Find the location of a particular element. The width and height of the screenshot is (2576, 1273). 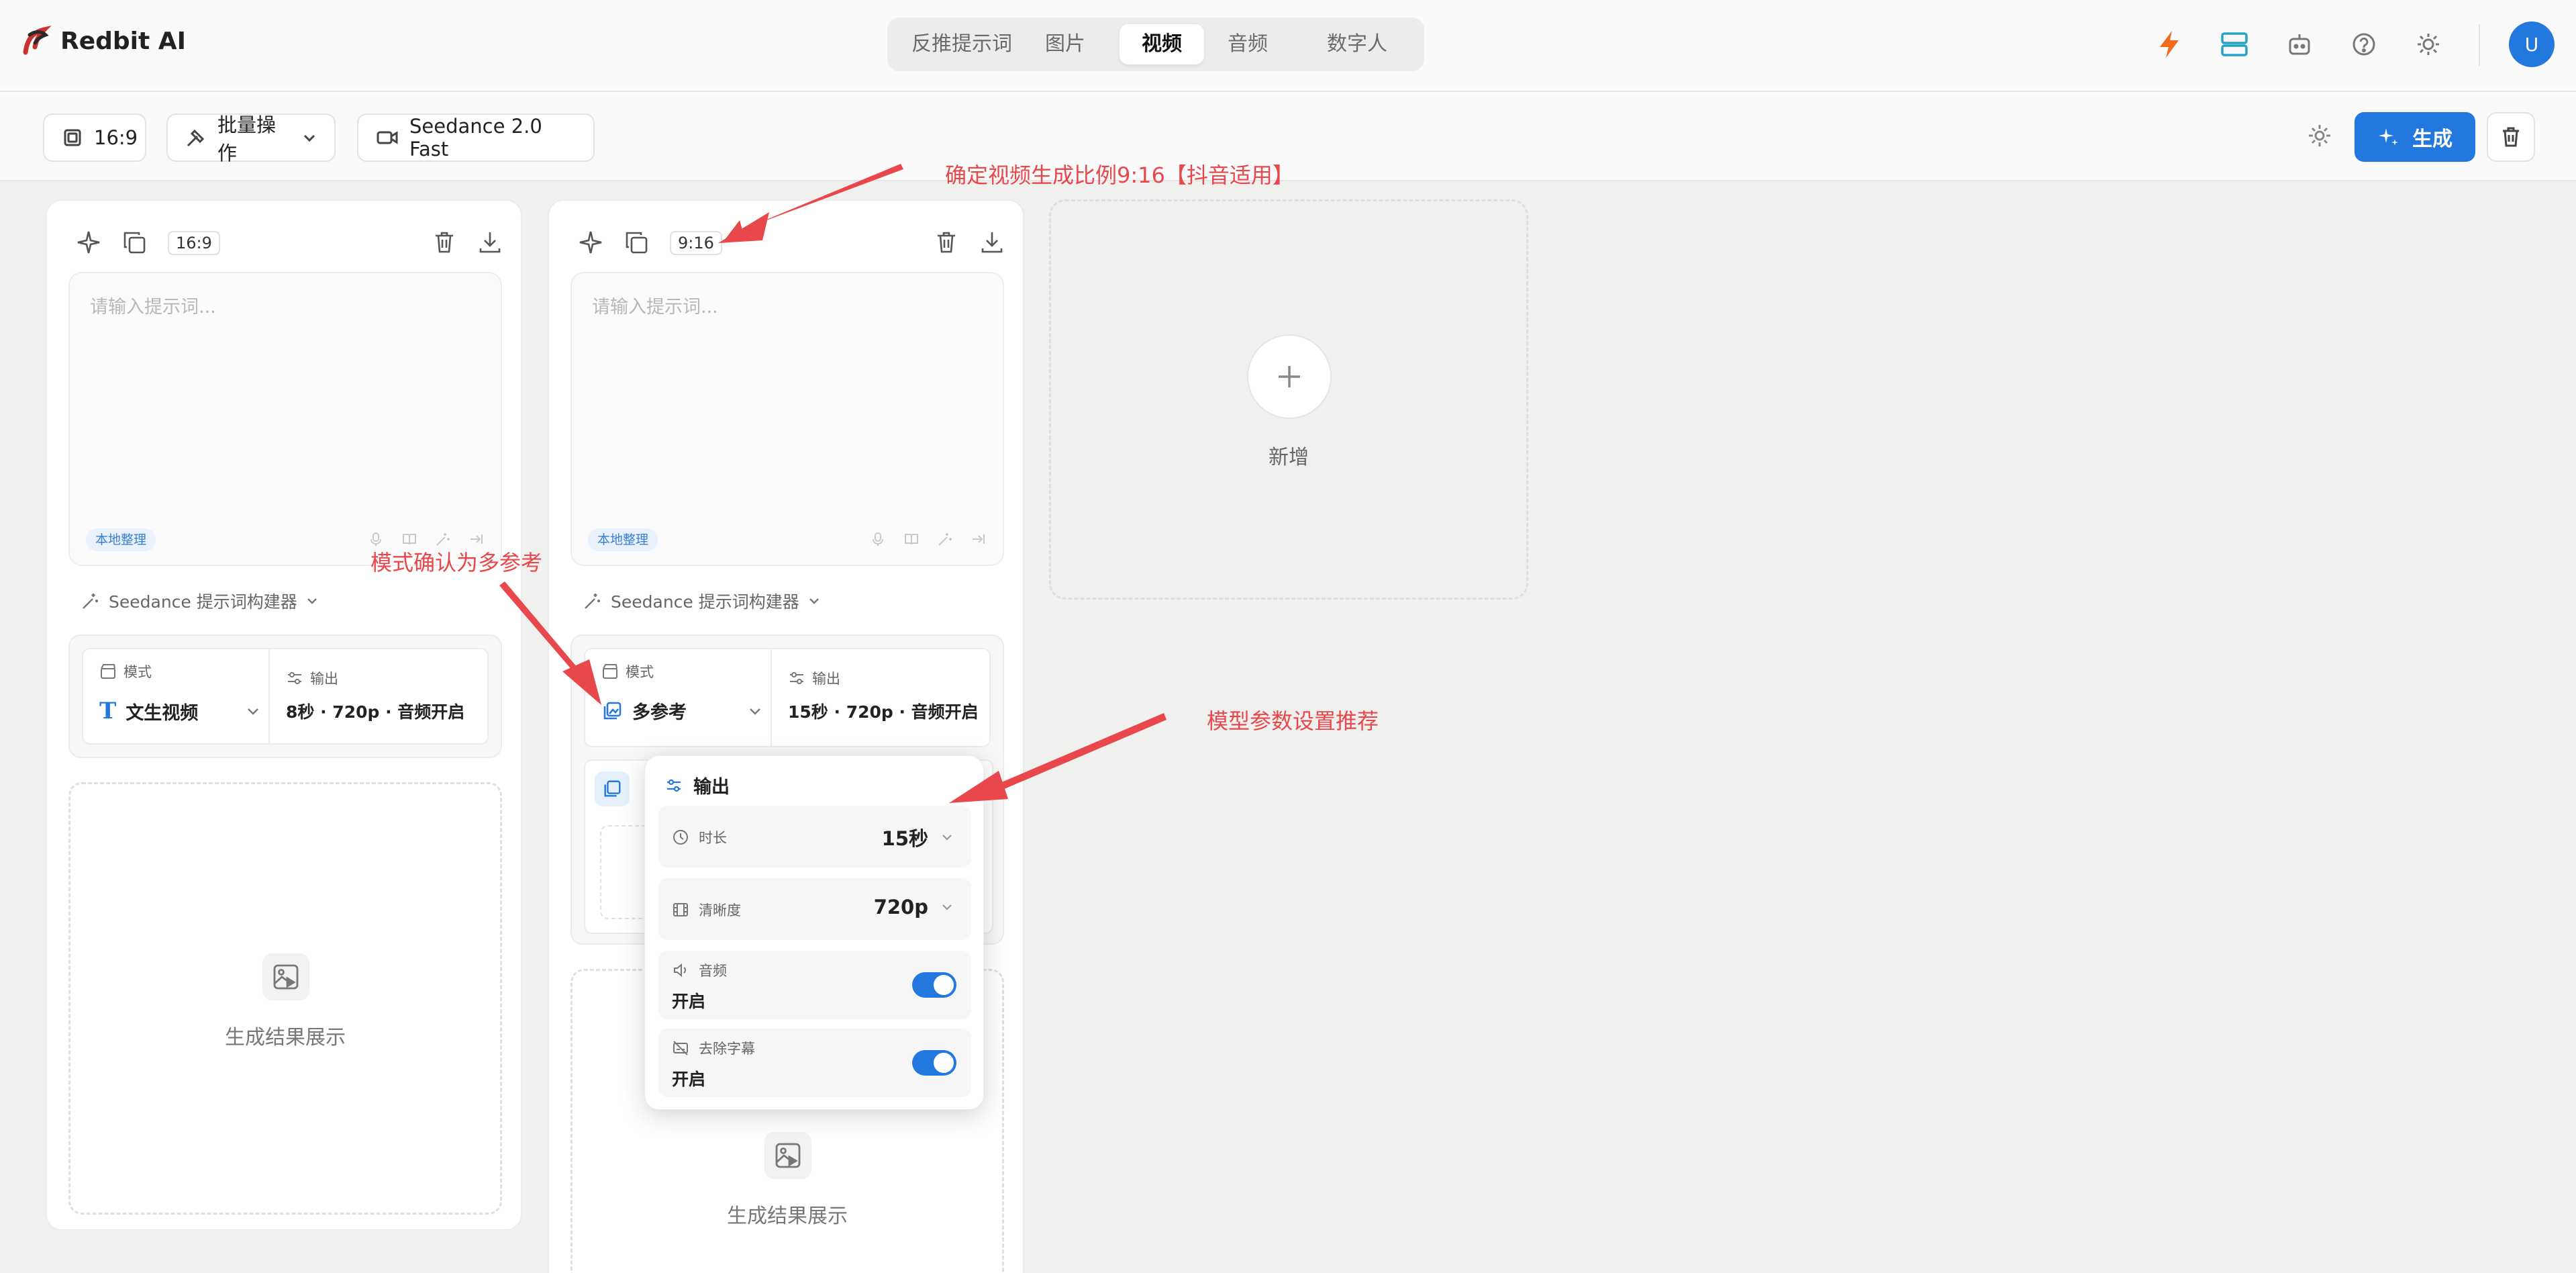

add-card-label: 新增 is located at coordinates (1289, 457).